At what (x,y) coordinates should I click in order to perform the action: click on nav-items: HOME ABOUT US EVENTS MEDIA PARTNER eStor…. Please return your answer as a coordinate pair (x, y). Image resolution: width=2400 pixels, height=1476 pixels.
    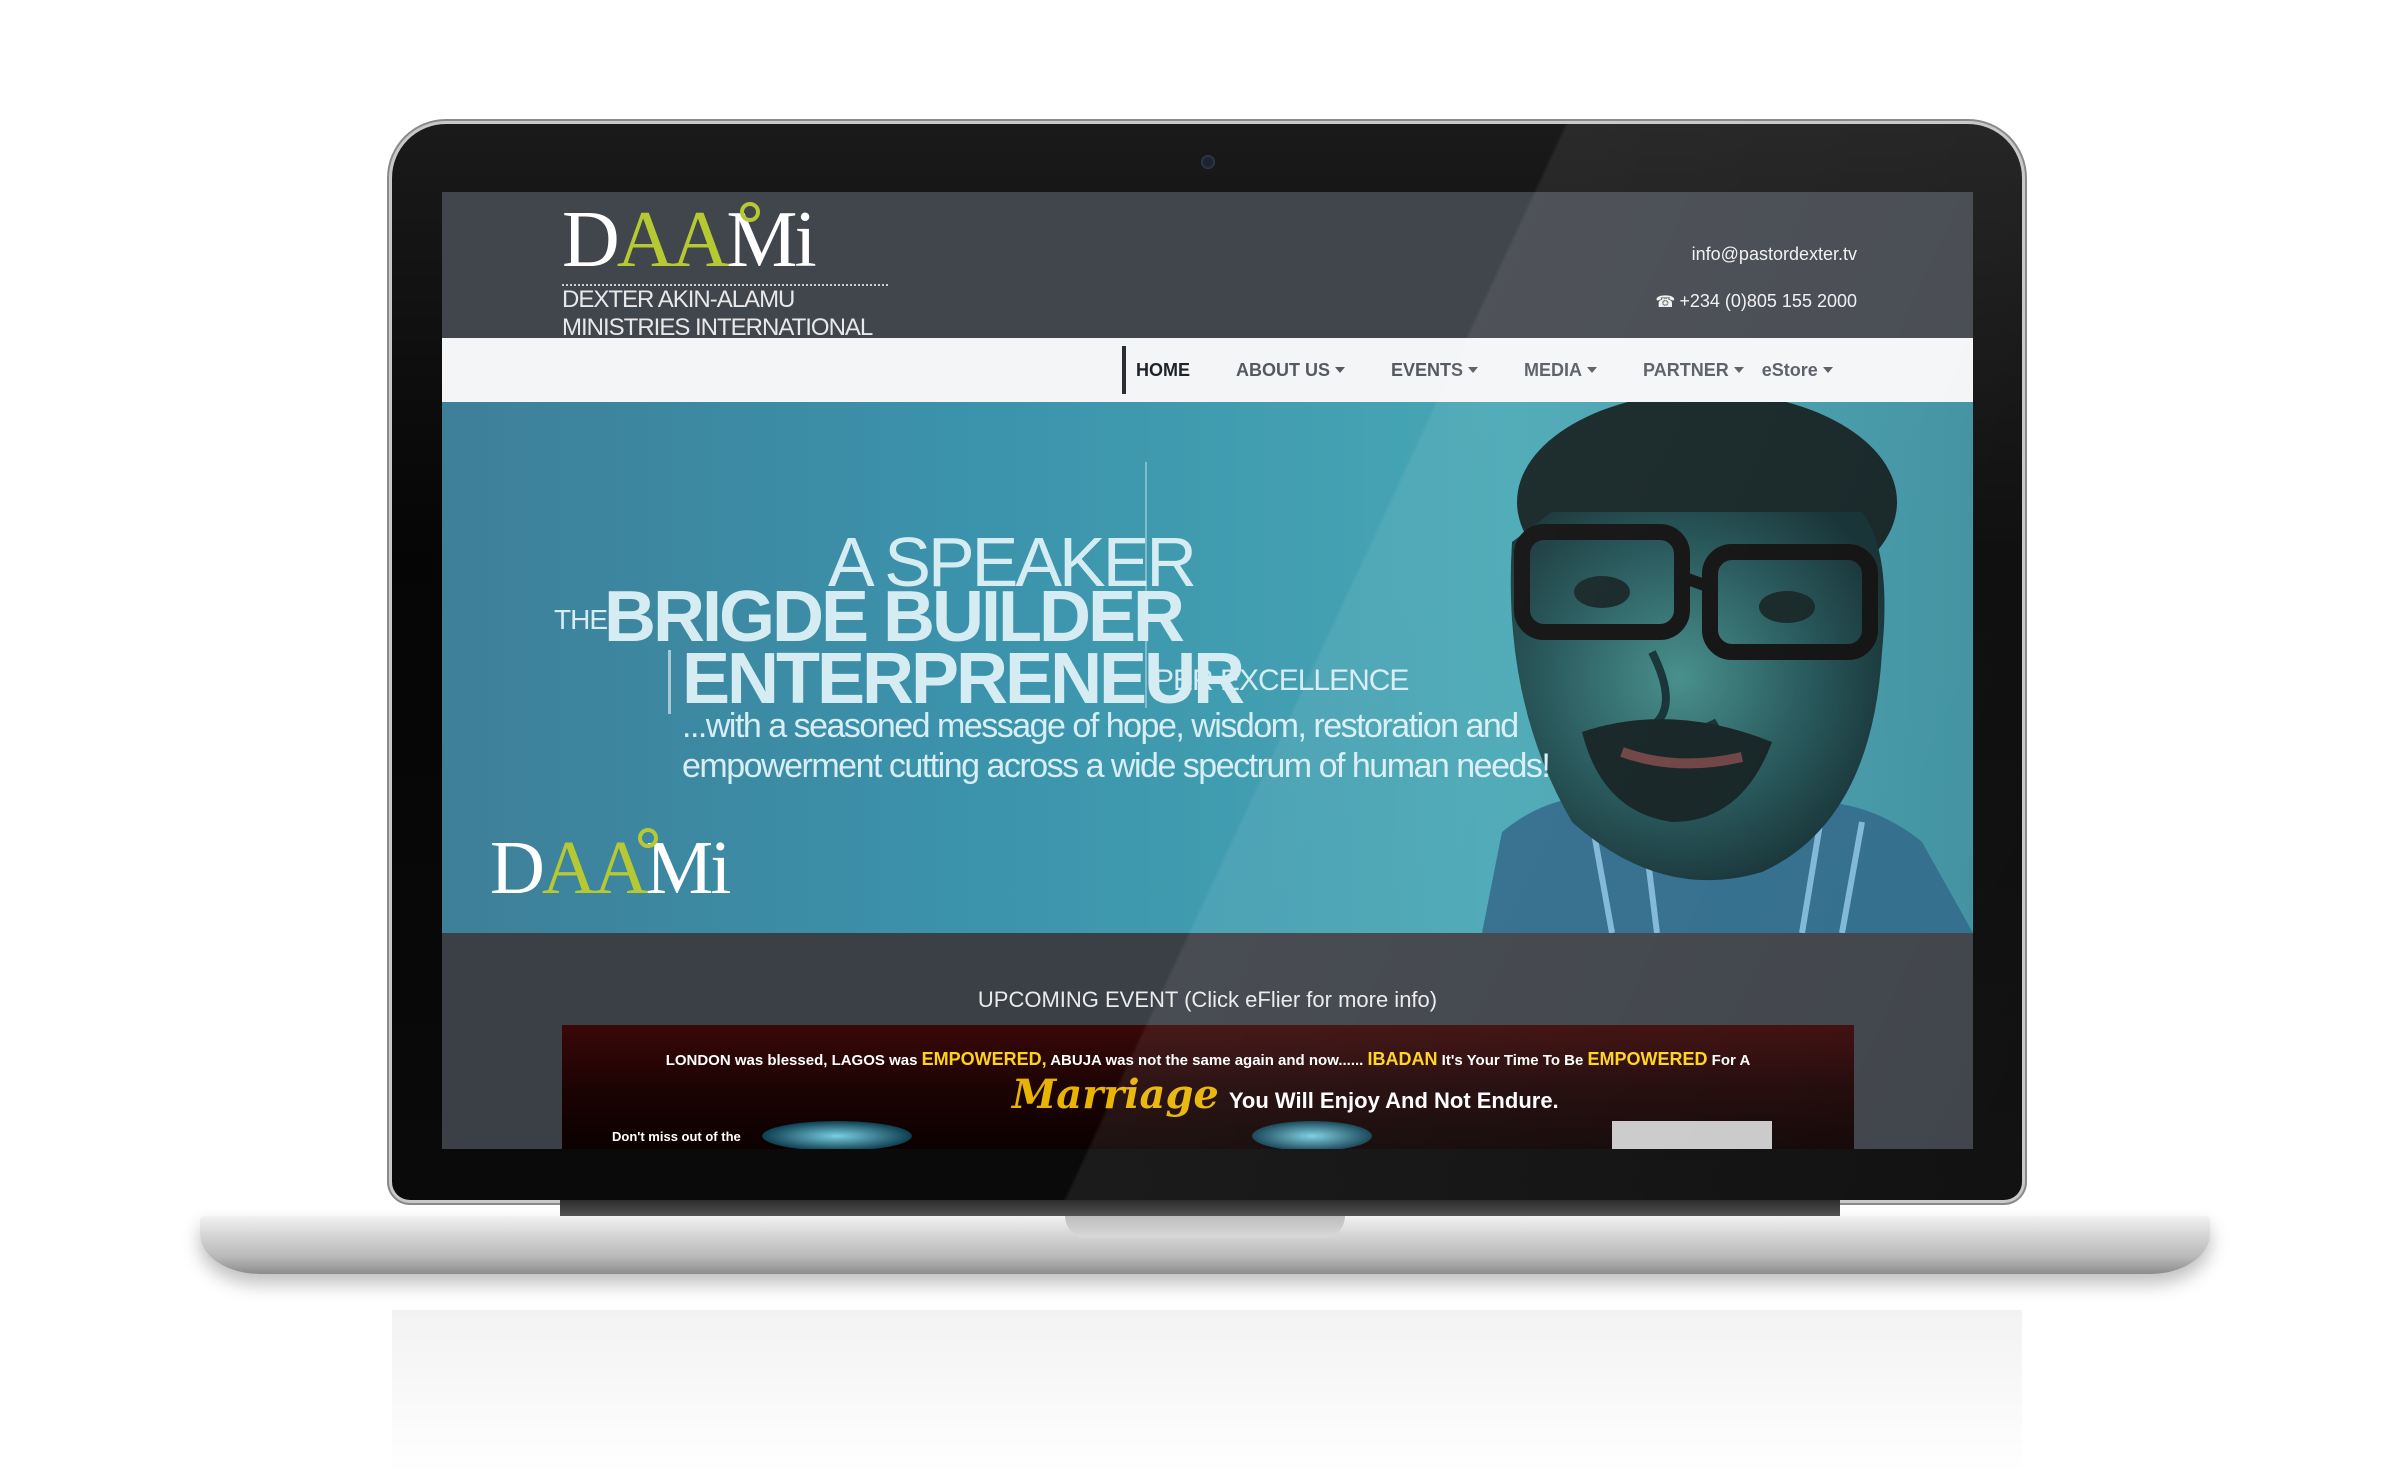
    Looking at the image, I should click on (1500, 370).